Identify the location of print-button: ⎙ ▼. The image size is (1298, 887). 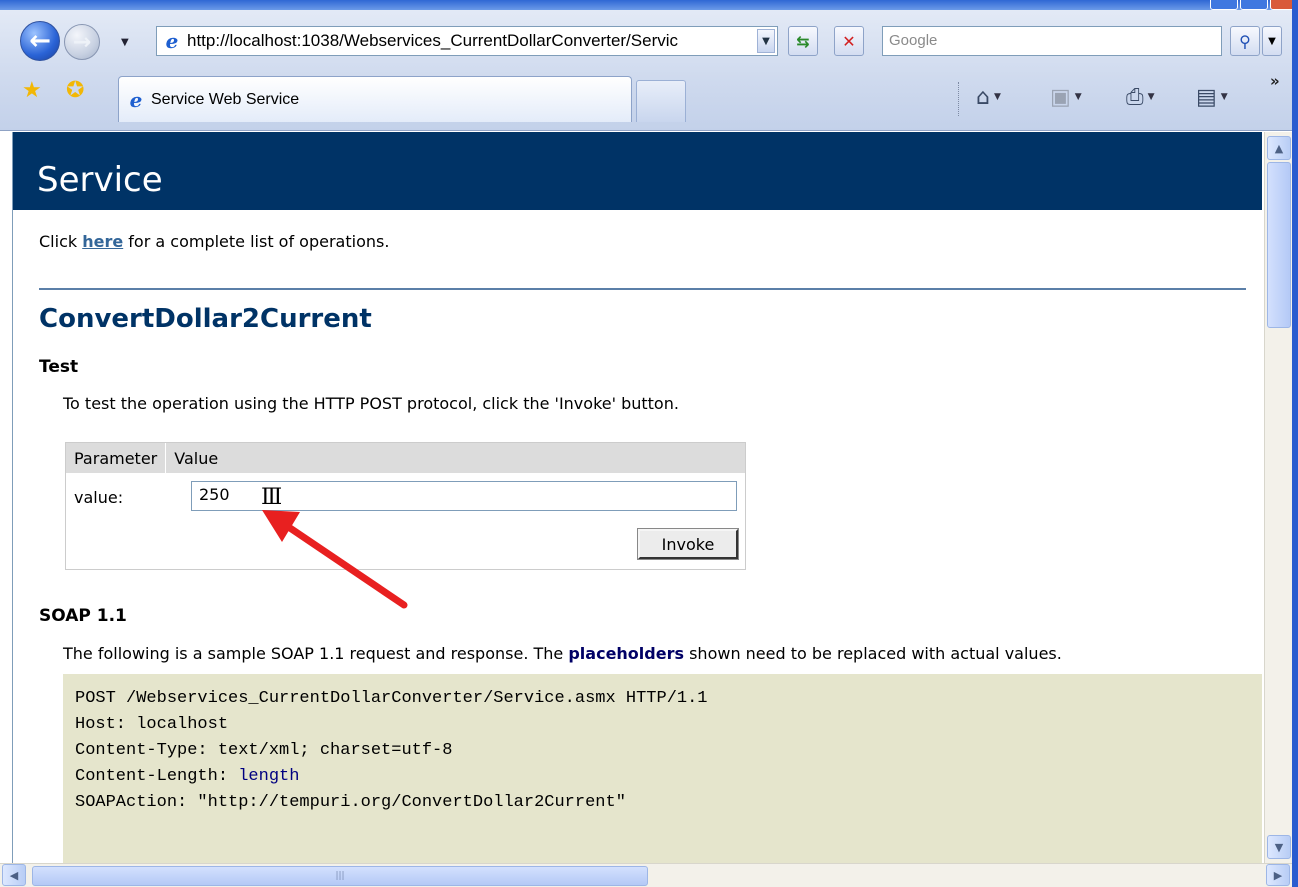
(1140, 97).